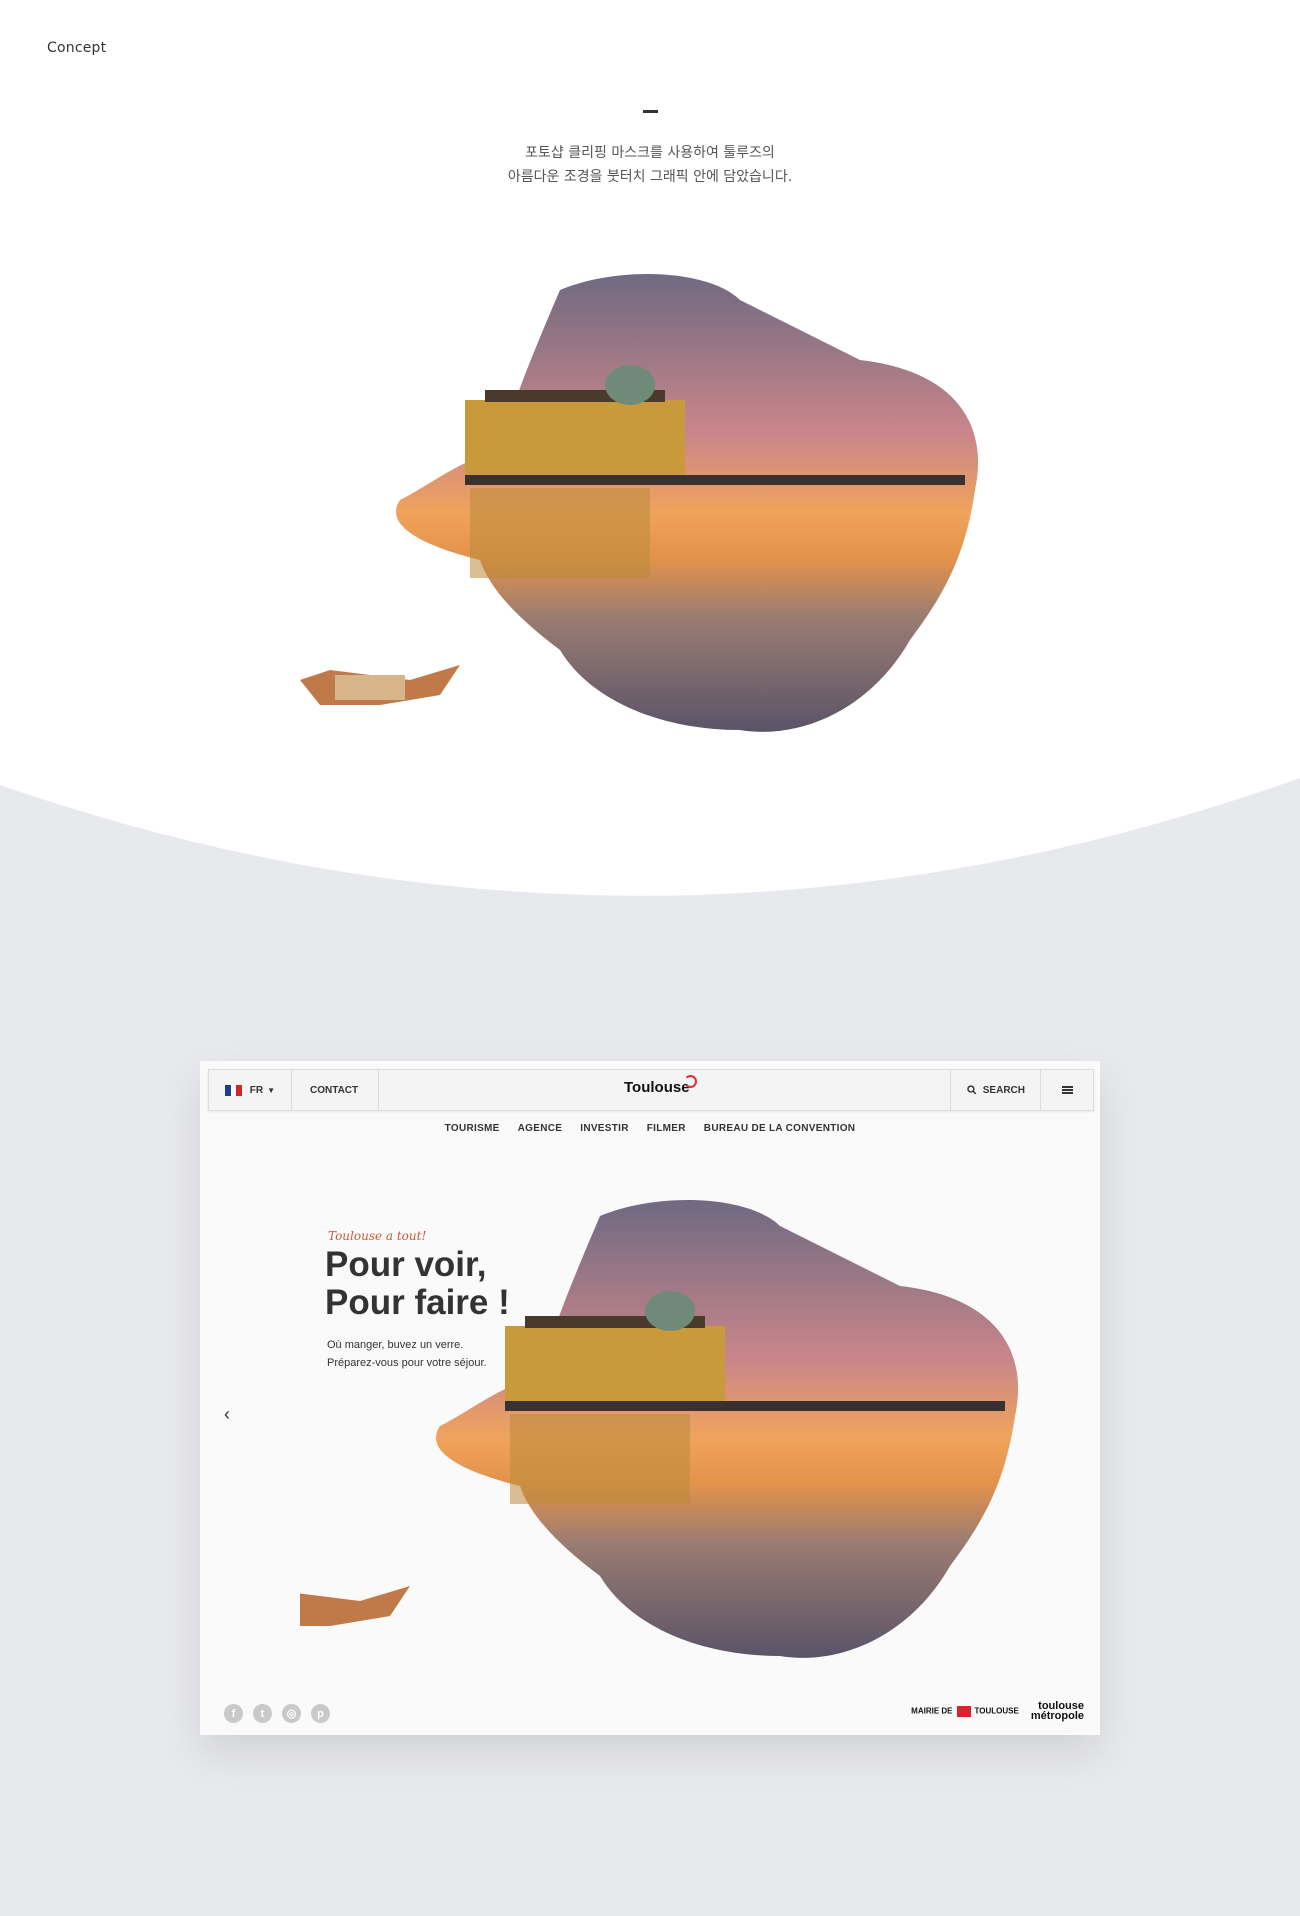 The height and width of the screenshot is (1916, 1300). What do you see at coordinates (320, 1713) in the screenshot?
I see `pinterest-icon: p` at bounding box center [320, 1713].